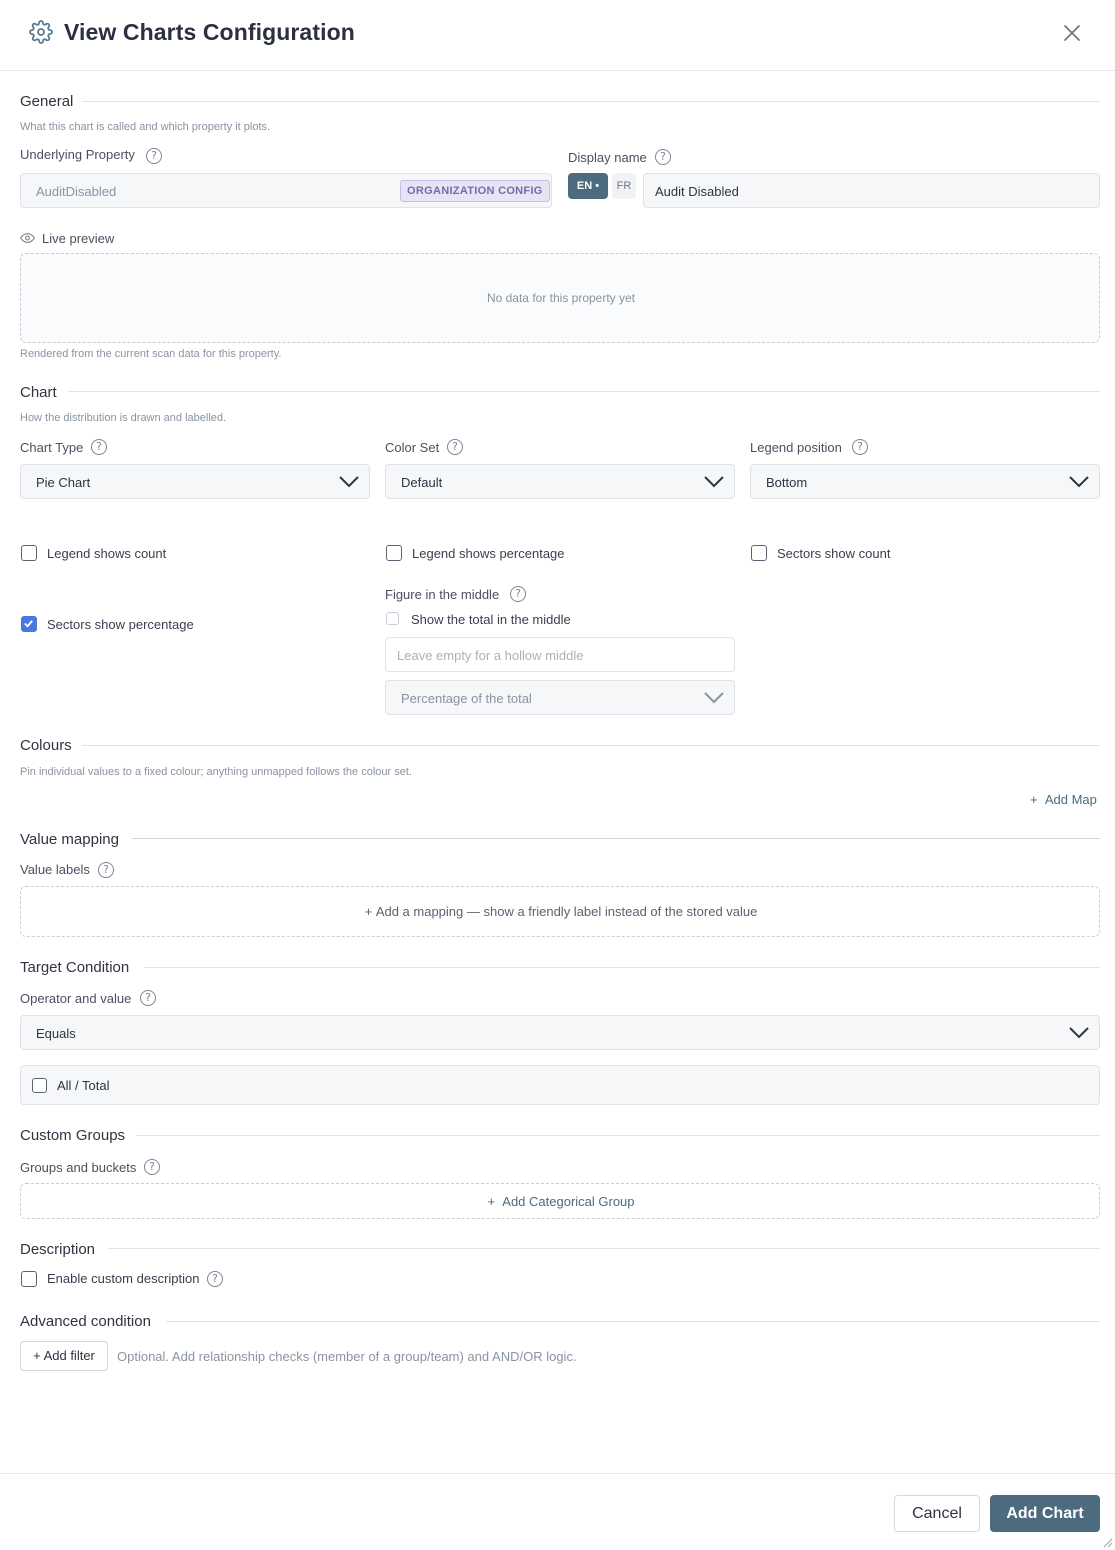 The height and width of the screenshot is (1550, 1115). I want to click on dialog-title: View Charts Configuration, so click(209, 32).